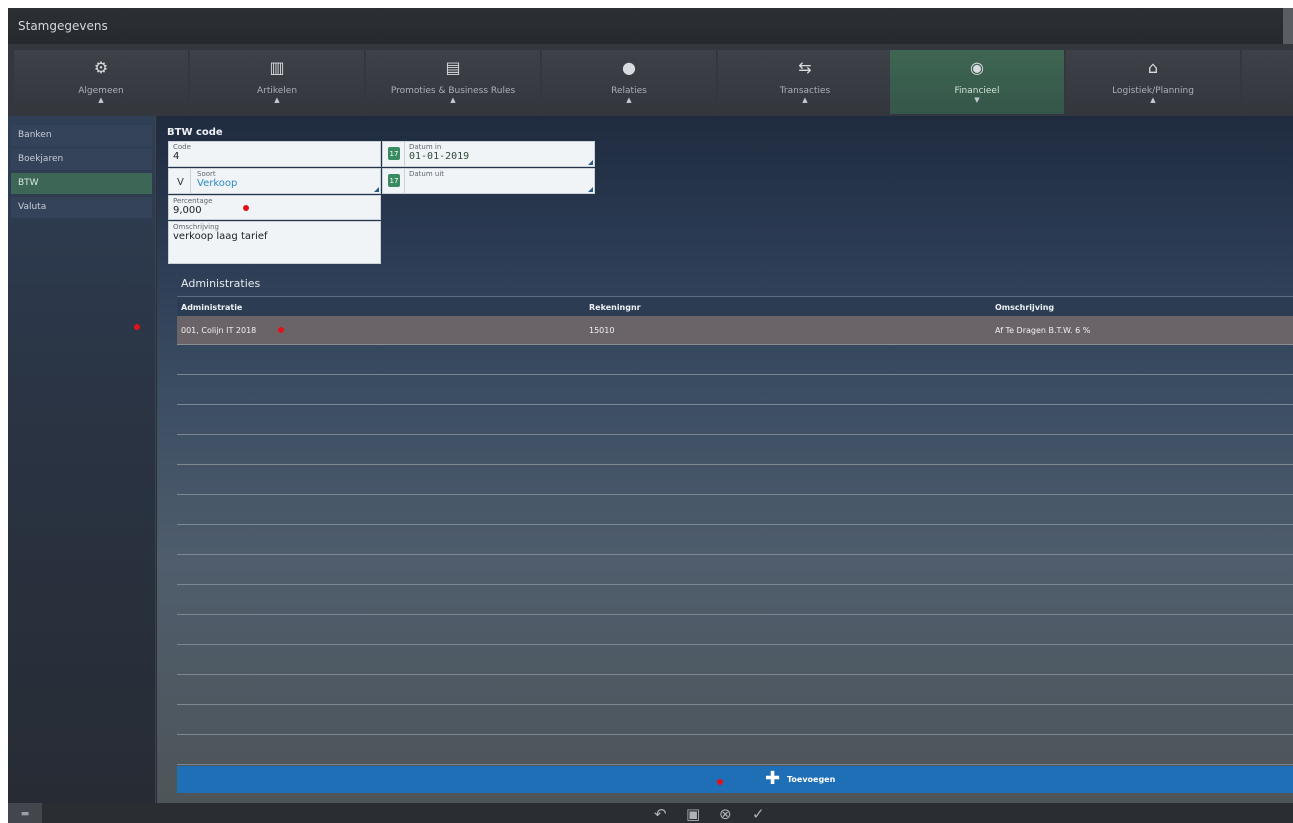 Image resolution: width=1293 pixels, height=823 pixels. I want to click on sidebar-item-btw: BTW, so click(81, 183).